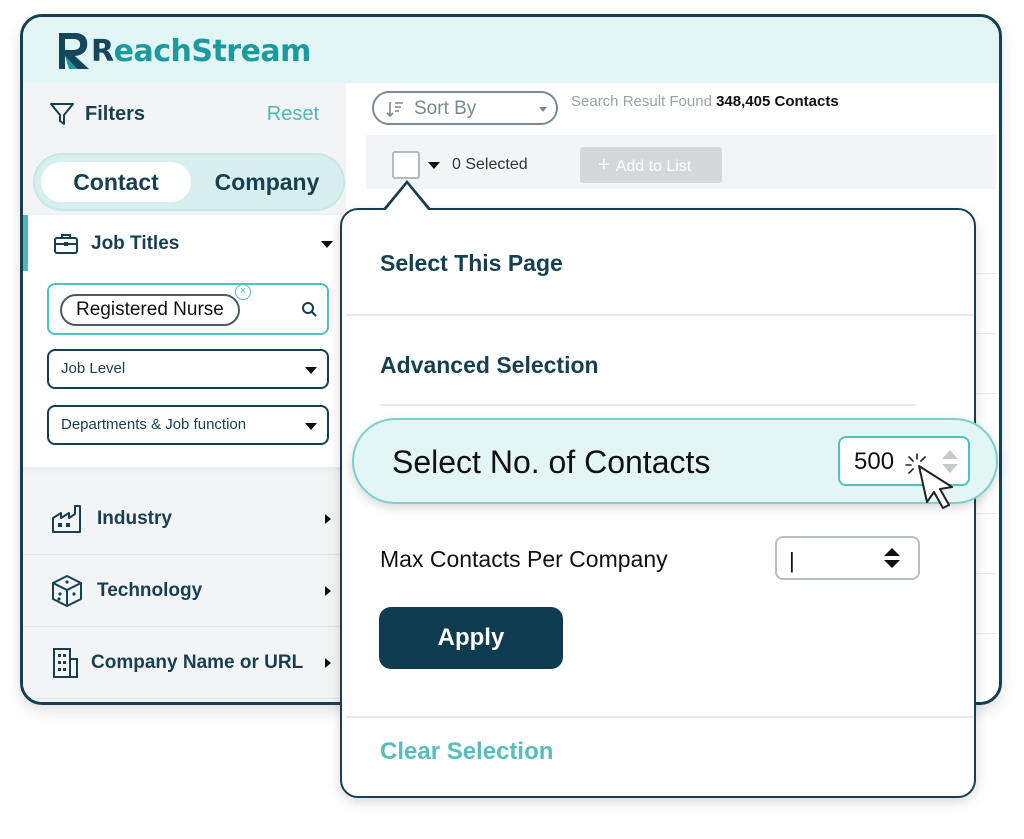  I want to click on chip-remove-icon: ×, so click(243, 292).